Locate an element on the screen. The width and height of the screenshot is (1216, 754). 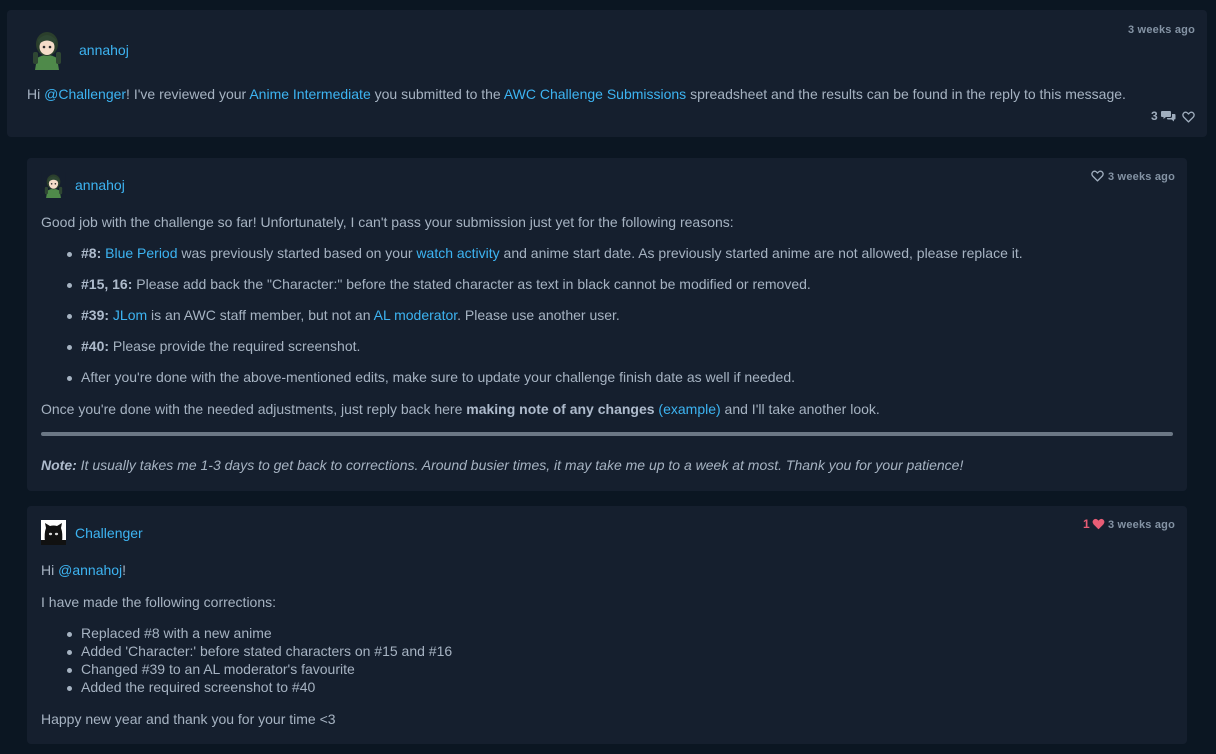
watch-activity-link: watch activity is located at coordinates (457, 253).